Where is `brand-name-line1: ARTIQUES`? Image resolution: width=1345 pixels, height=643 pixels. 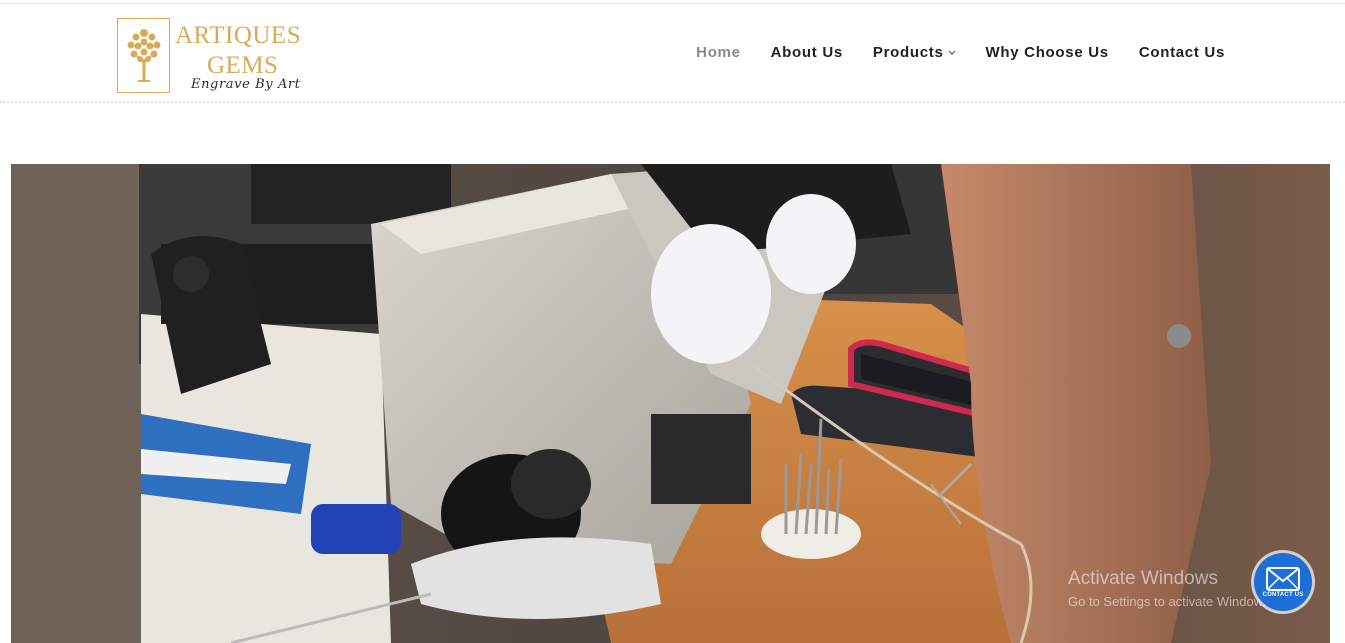 brand-name-line1: ARTIQUES is located at coordinates (238, 35).